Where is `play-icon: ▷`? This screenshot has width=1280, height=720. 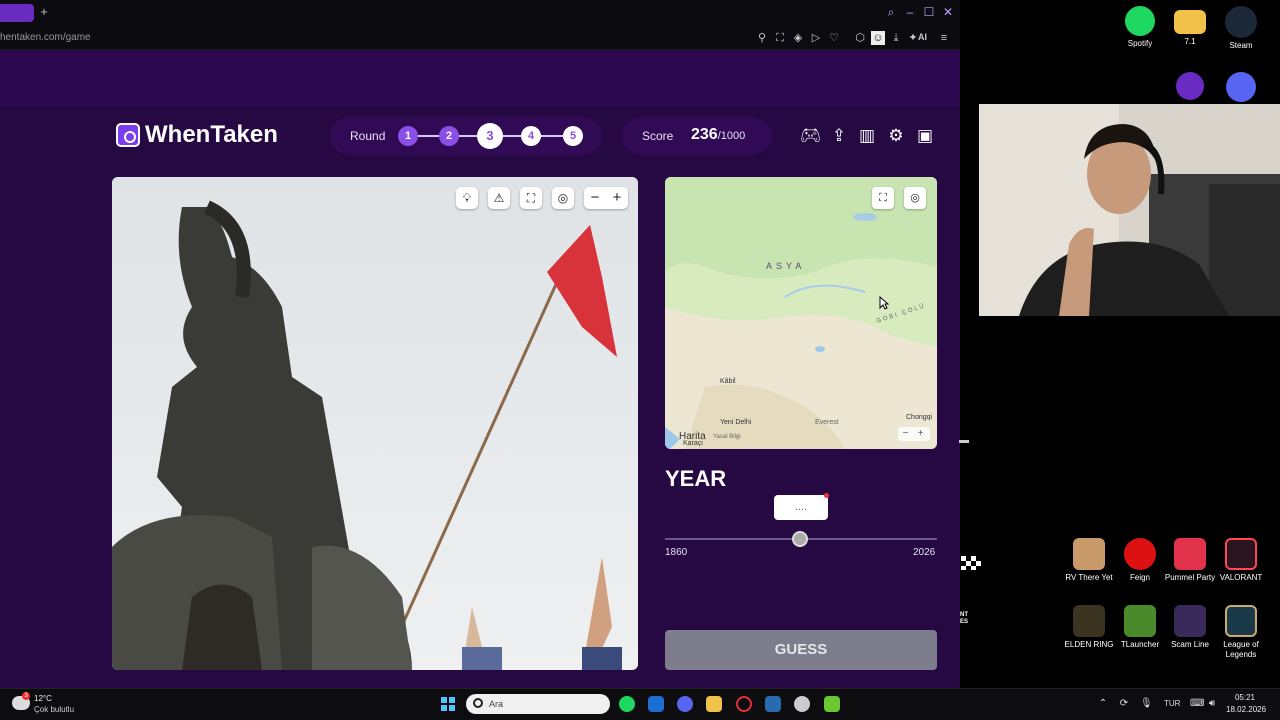 play-icon: ▷ is located at coordinates (816, 38).